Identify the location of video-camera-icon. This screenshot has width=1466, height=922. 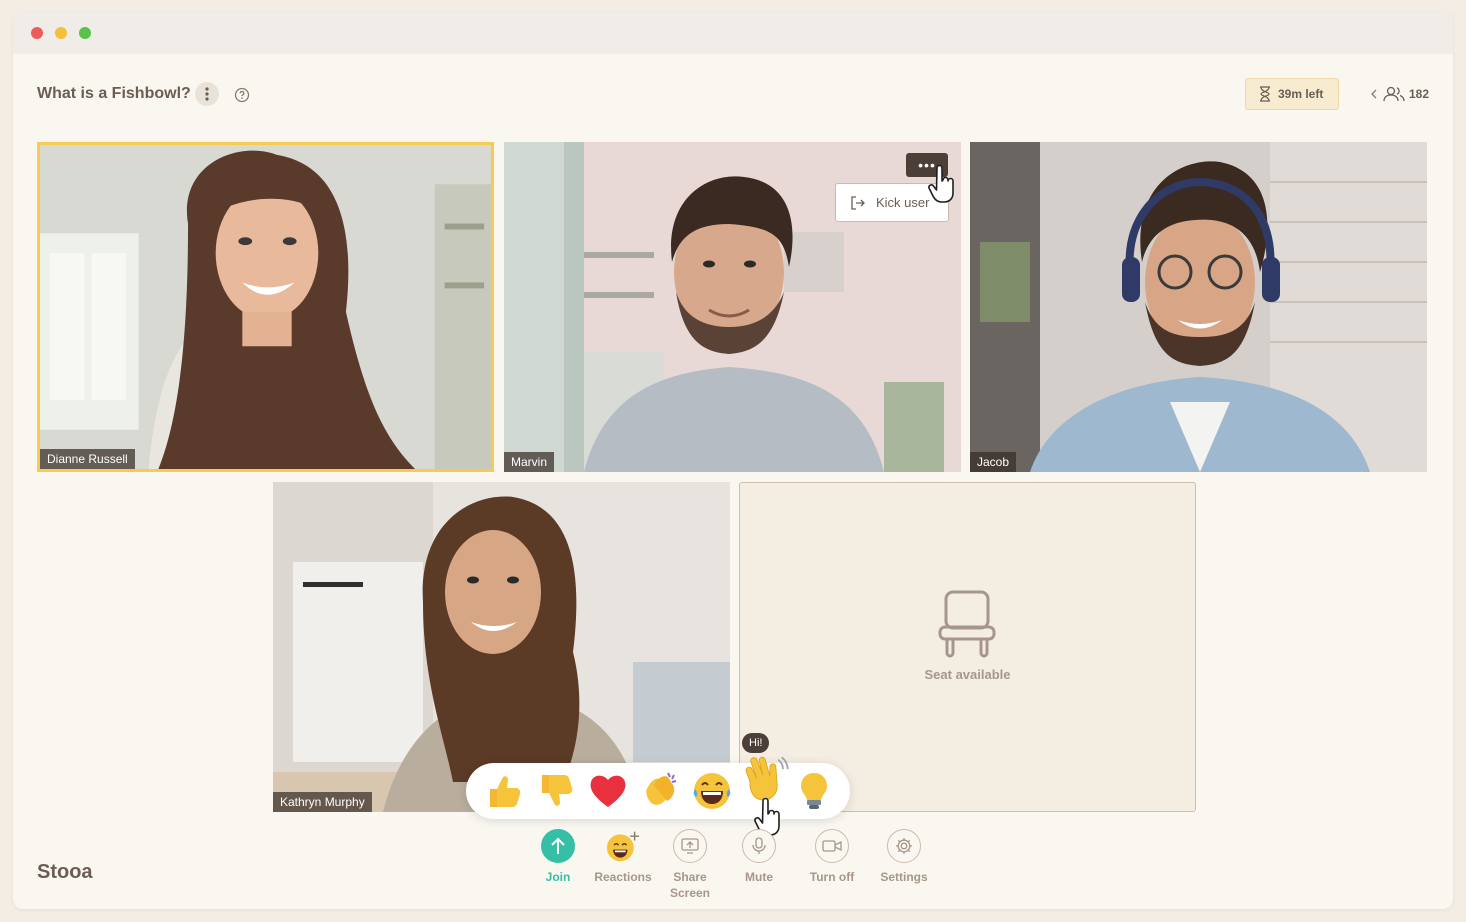
(832, 846).